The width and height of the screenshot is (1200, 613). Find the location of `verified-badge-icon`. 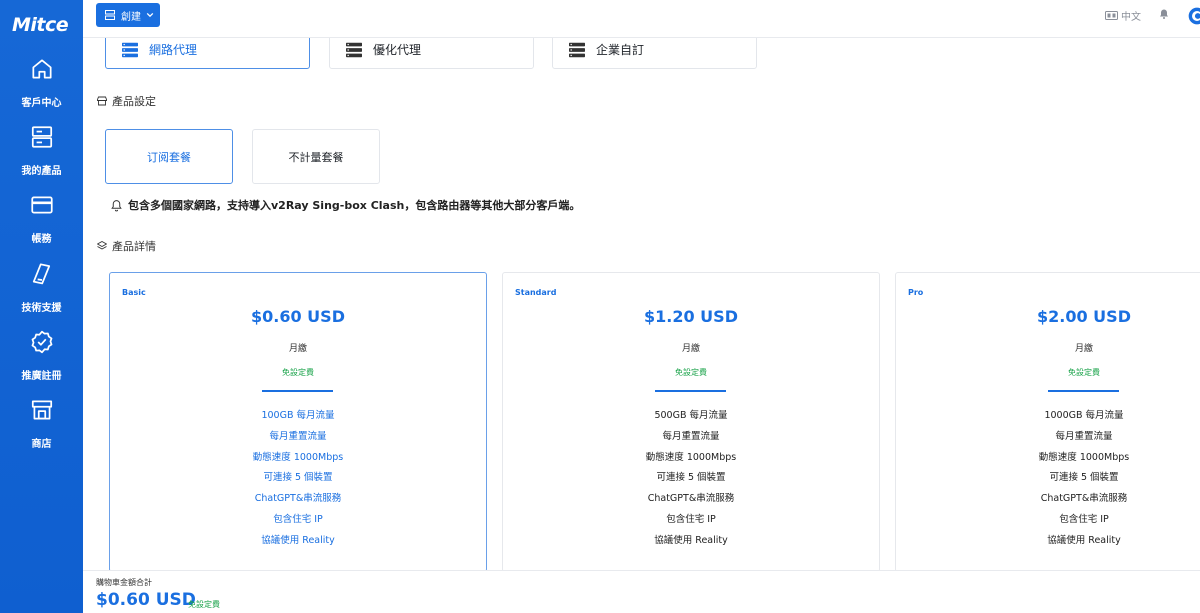

verified-badge-icon is located at coordinates (41, 342).